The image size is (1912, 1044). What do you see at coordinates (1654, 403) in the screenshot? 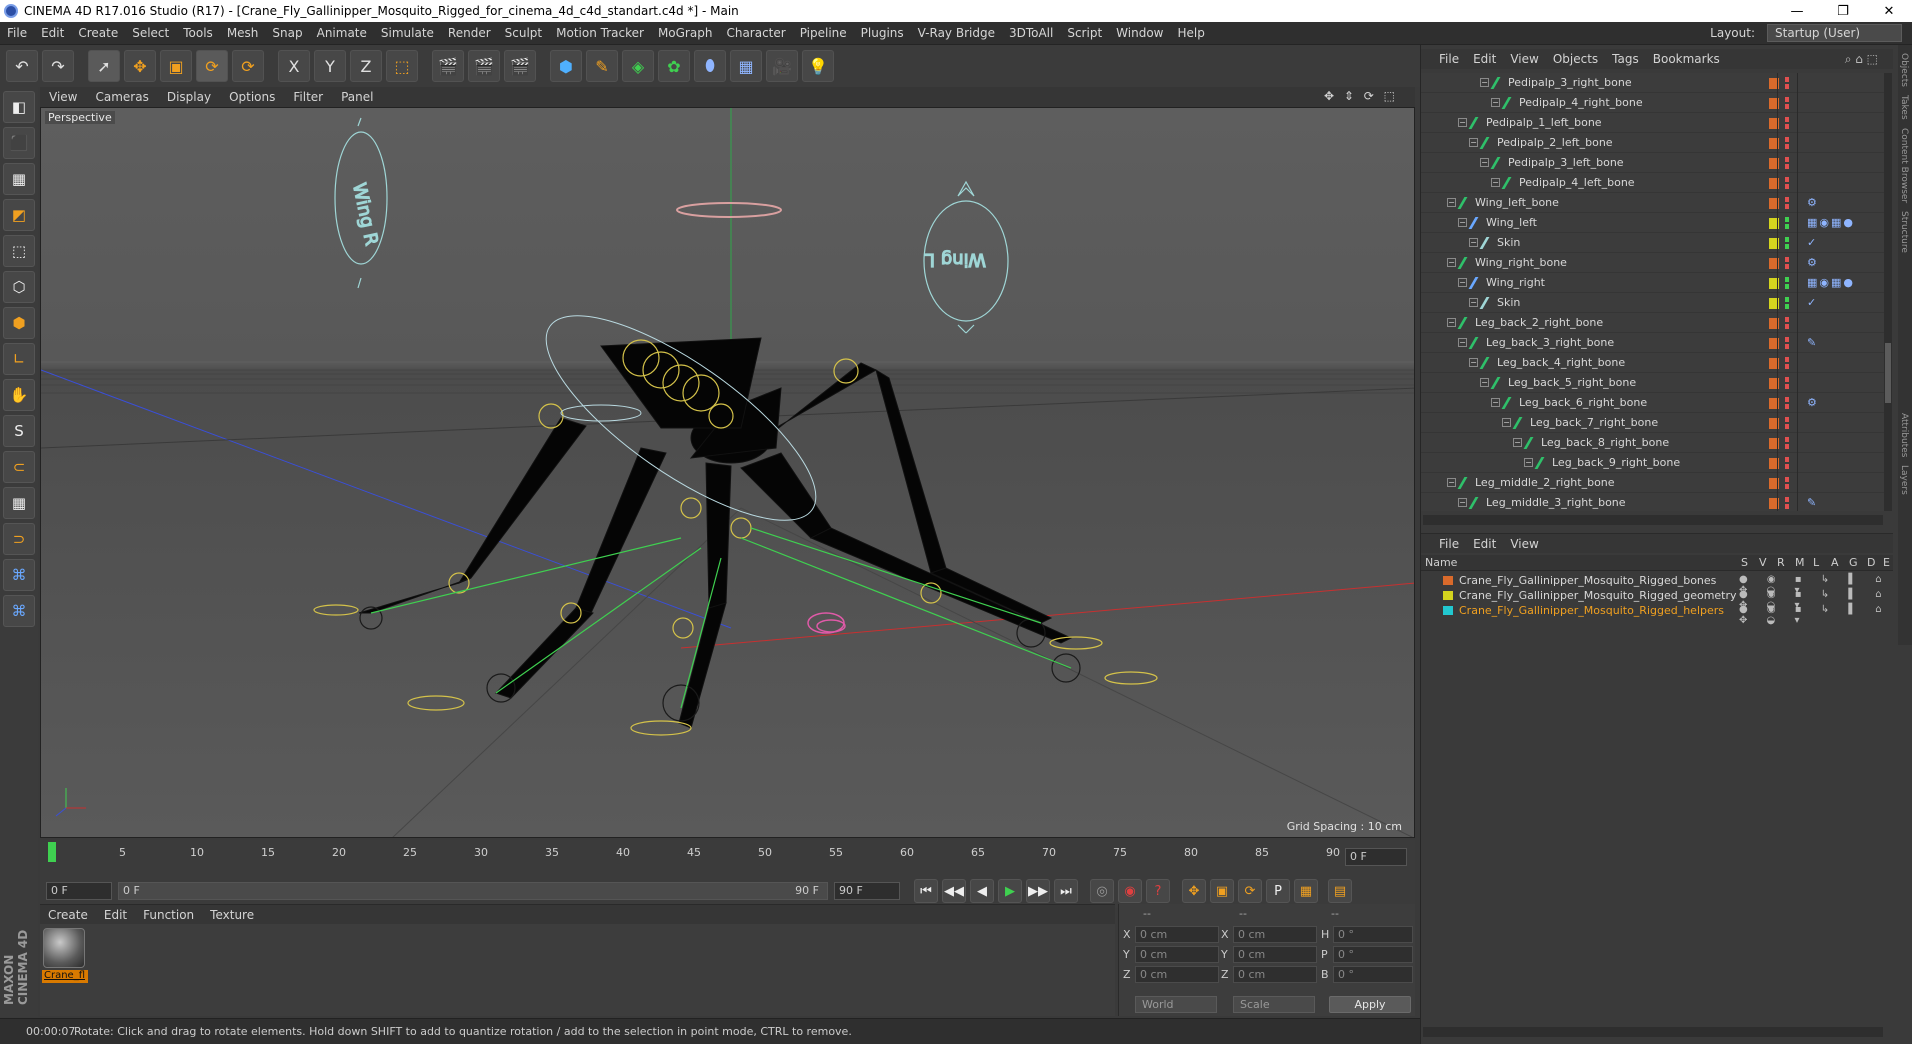
I see `object-tree-row: − Leg_back_6_right_bone ⚙` at bounding box center [1654, 403].